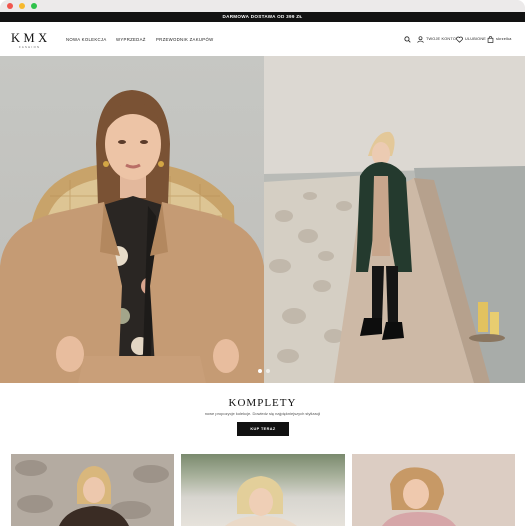 Image resolution: width=525 pixels, height=526 pixels. I want to click on nav-shopping-guide: PRZEWODNIK ZAKUPÓW, so click(184, 39).